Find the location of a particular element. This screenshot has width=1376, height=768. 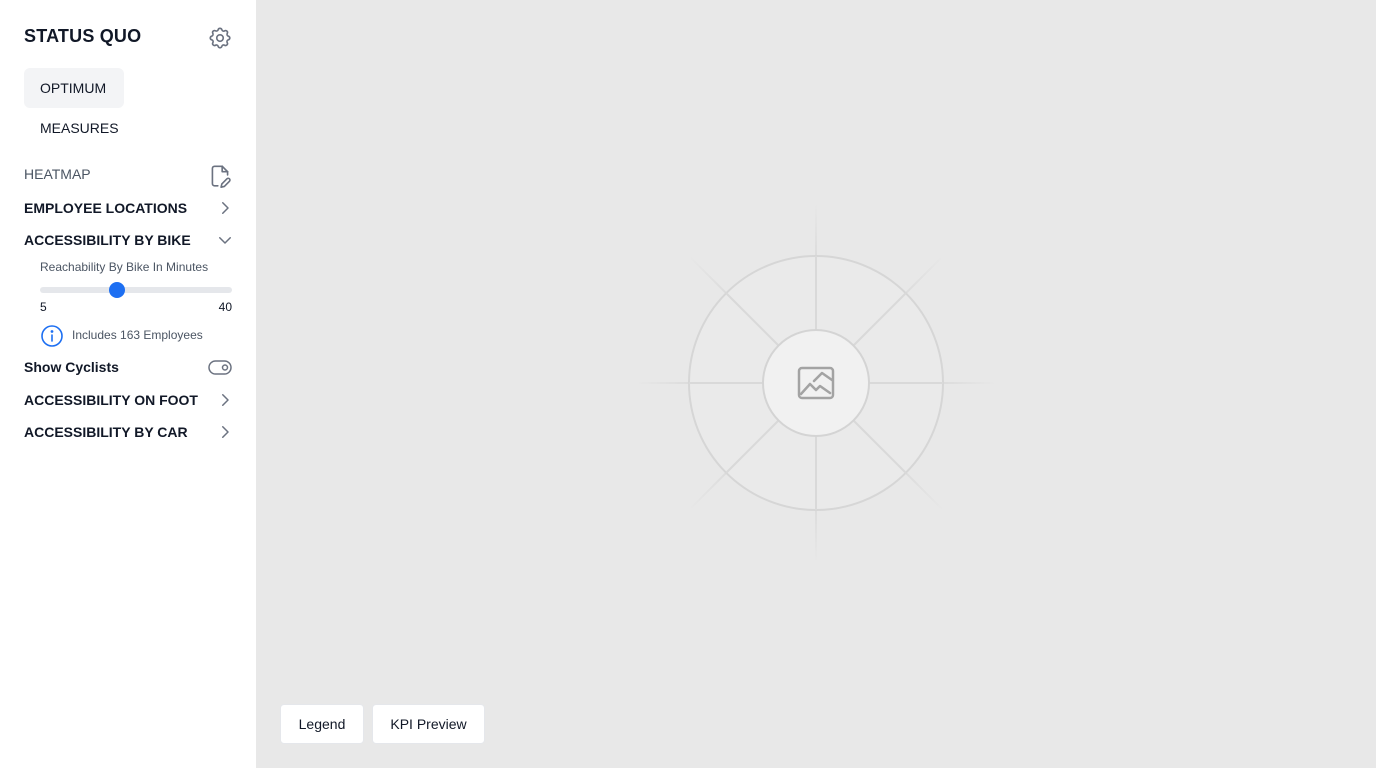

nav-optimum-button: OPTIMUM is located at coordinates (74, 88).